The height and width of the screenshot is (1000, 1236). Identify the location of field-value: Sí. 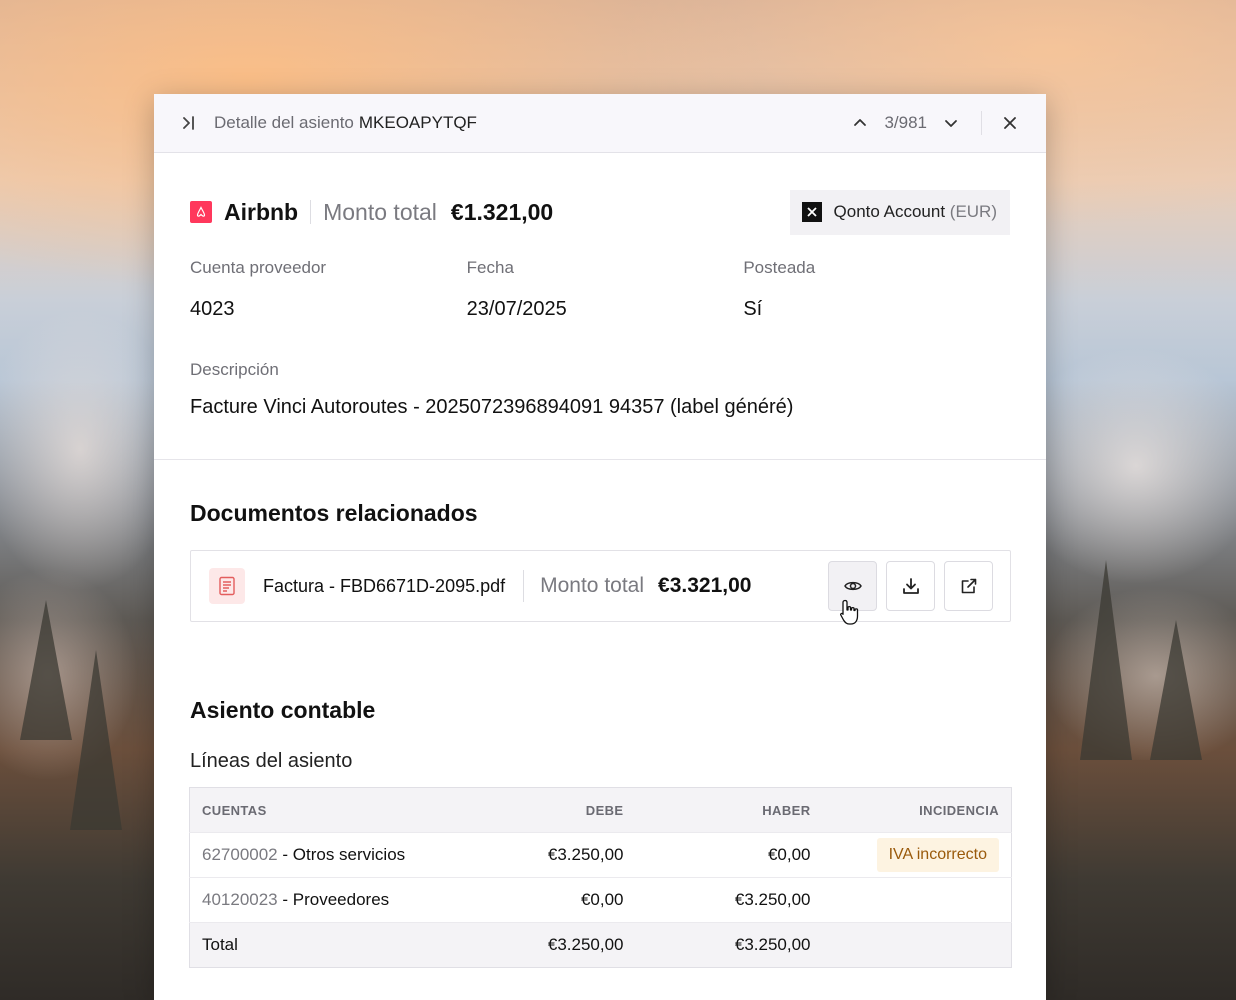
(753, 309).